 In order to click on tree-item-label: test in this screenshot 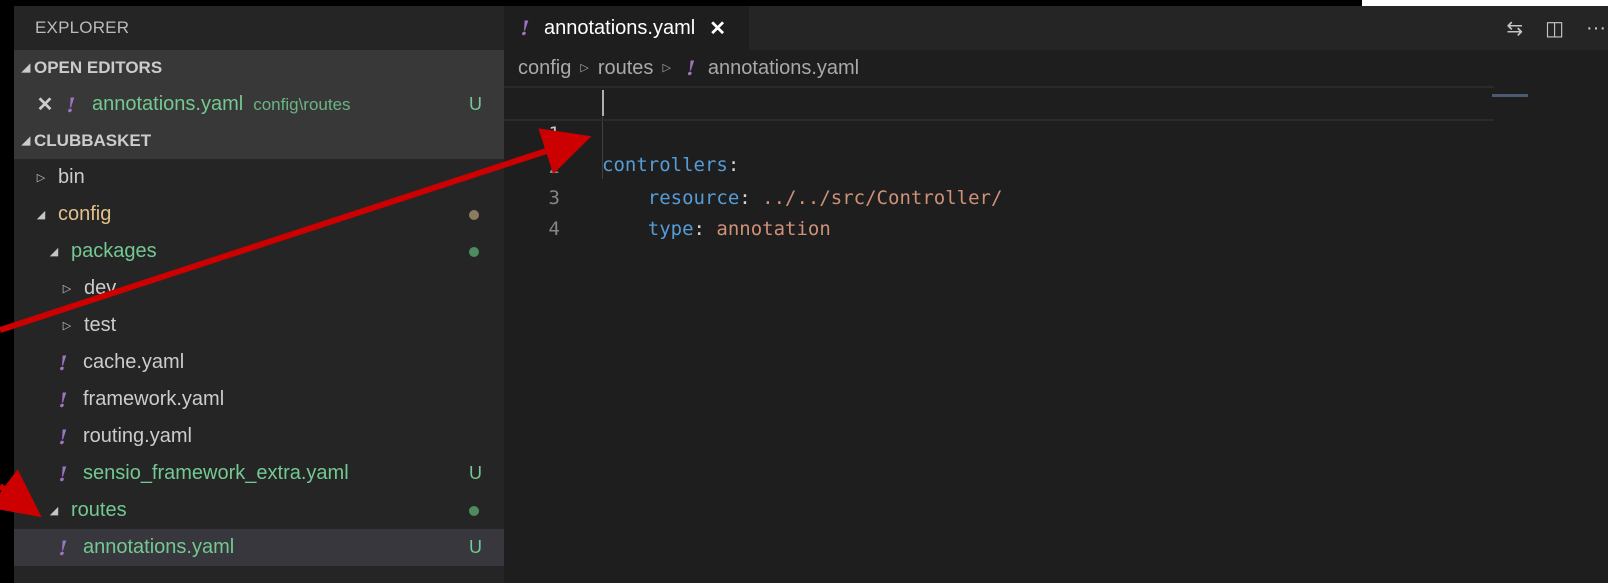, I will do `click(100, 325)`.